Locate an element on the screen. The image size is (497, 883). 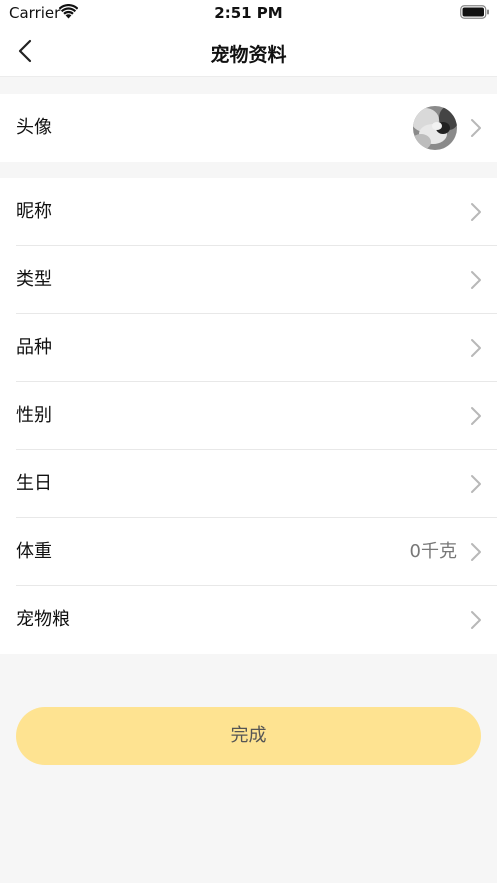
row-gender: 性别 is located at coordinates (248, 416).